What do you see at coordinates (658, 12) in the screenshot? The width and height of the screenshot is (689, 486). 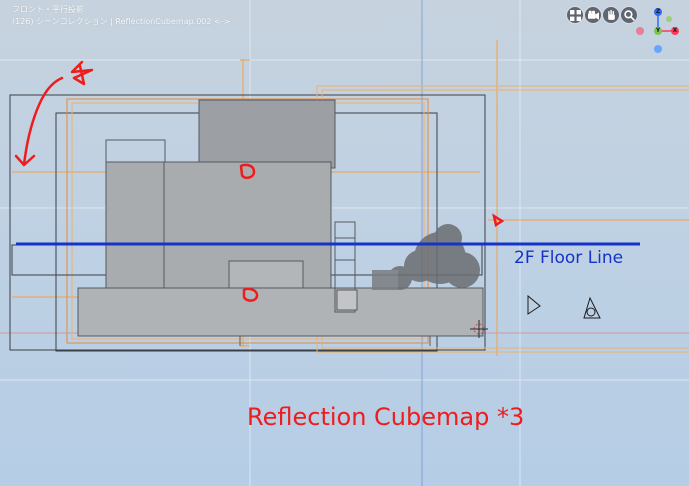 I see `gizmo-z-axis: Z` at bounding box center [658, 12].